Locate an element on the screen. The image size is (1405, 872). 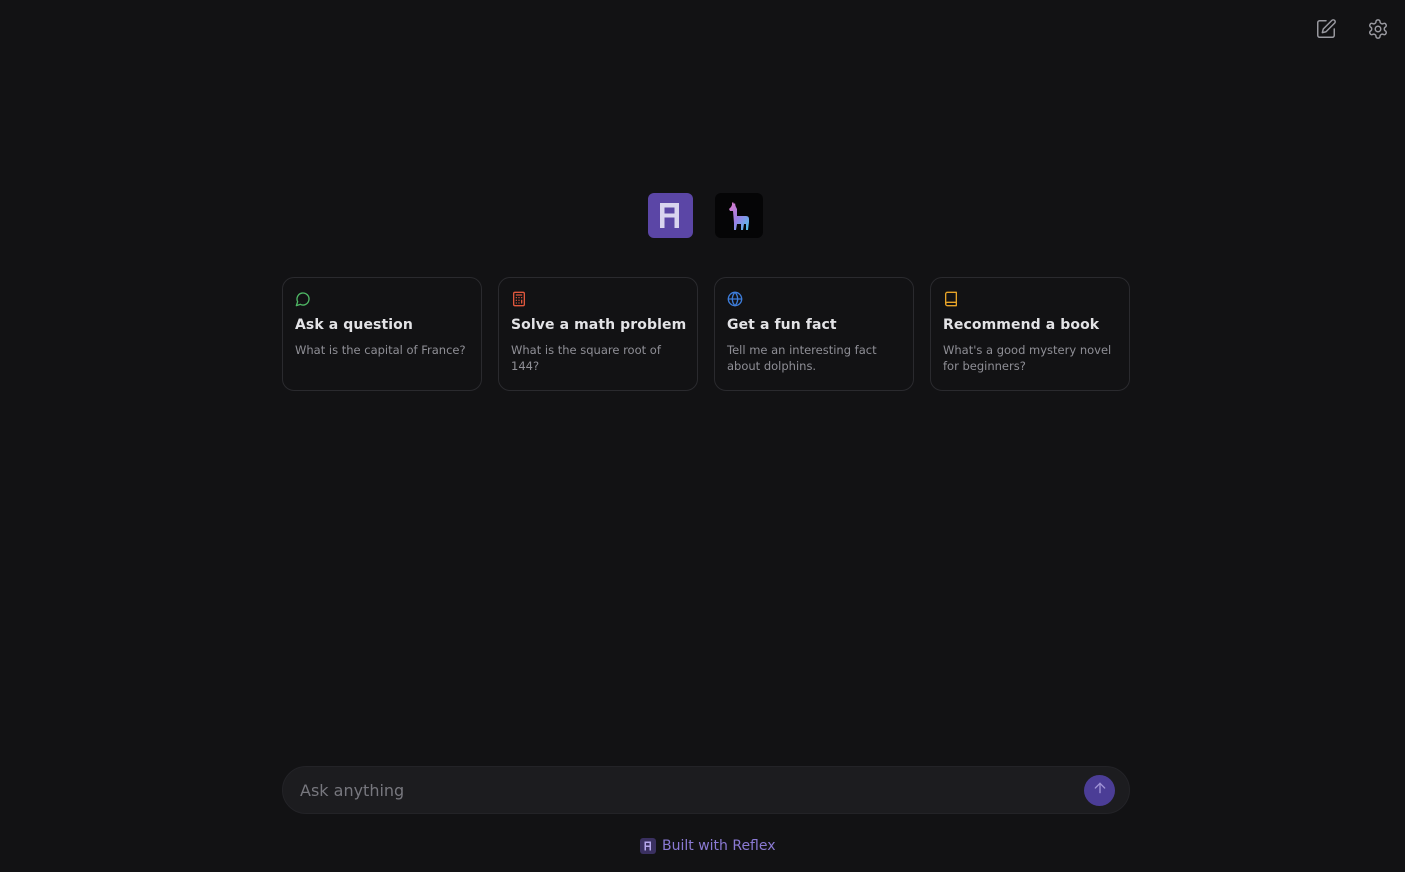
card-title: Recommend a book is located at coordinates (1021, 325).